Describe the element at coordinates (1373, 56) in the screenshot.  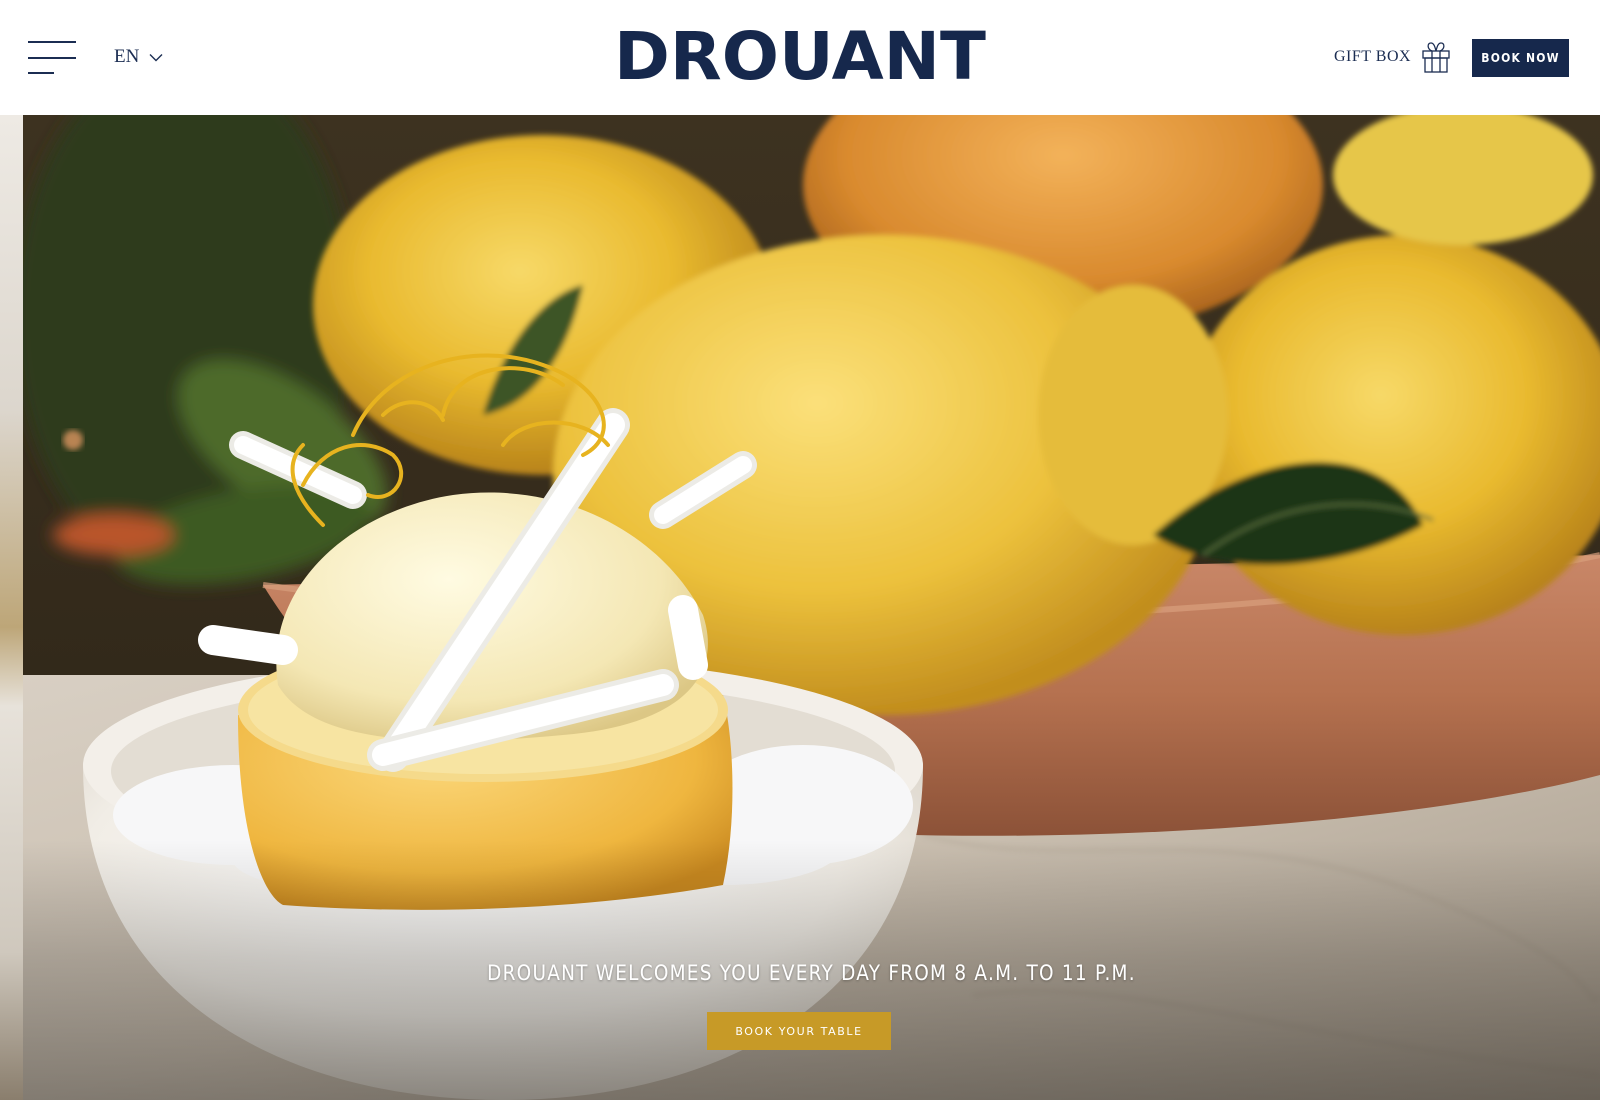
I see `gift-box-label: GIFT BOX` at that location.